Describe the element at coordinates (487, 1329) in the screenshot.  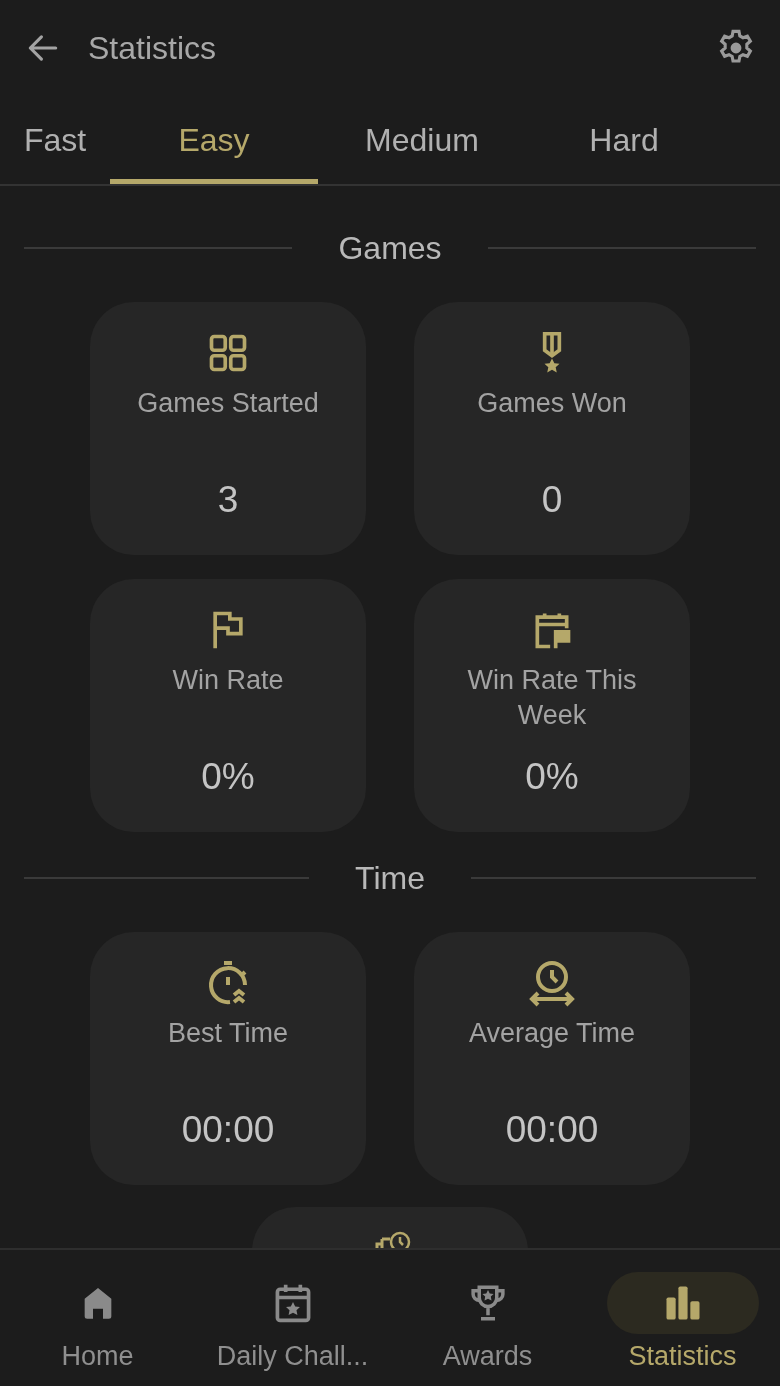
I see `nav-item: Awards` at that location.